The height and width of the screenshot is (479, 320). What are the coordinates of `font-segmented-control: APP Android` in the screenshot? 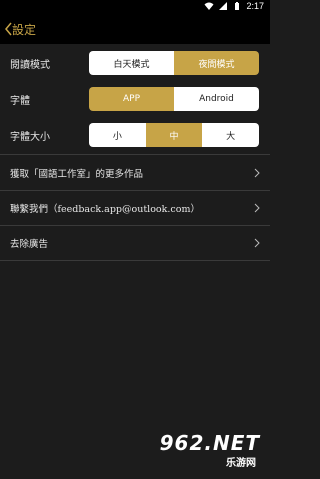 It's located at (174, 99).